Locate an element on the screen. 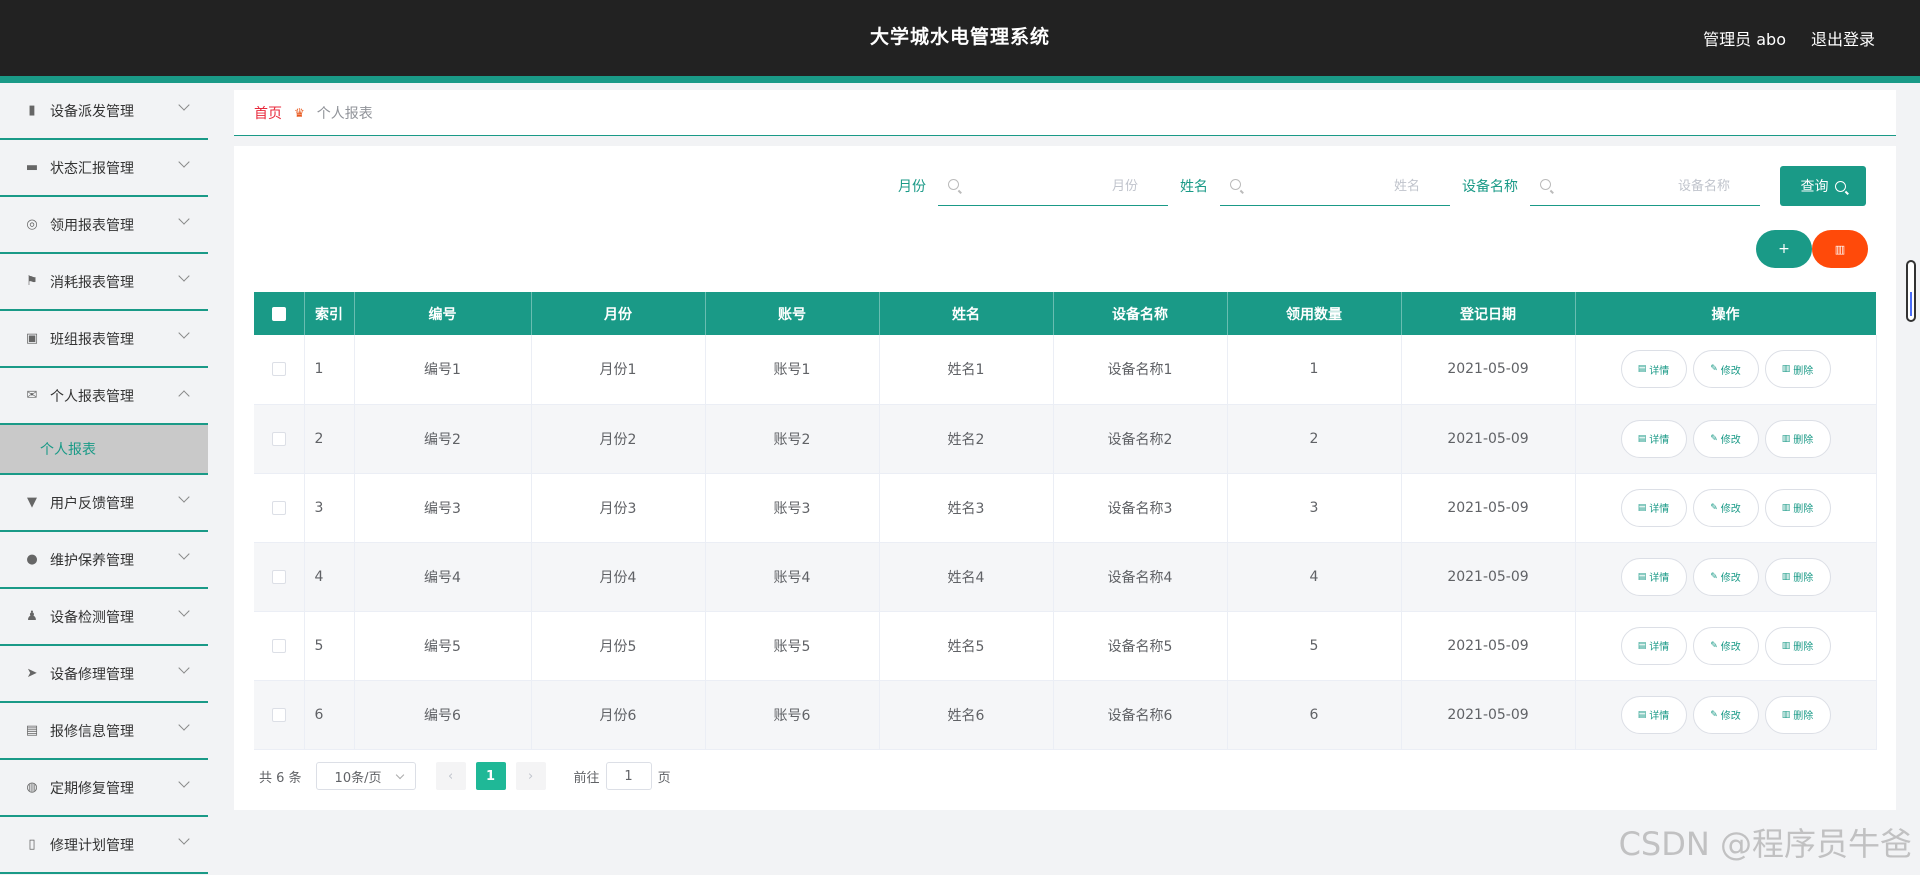 The width and height of the screenshot is (1920, 875). sidebar-item-label: 设备派发管理 is located at coordinates (92, 111).